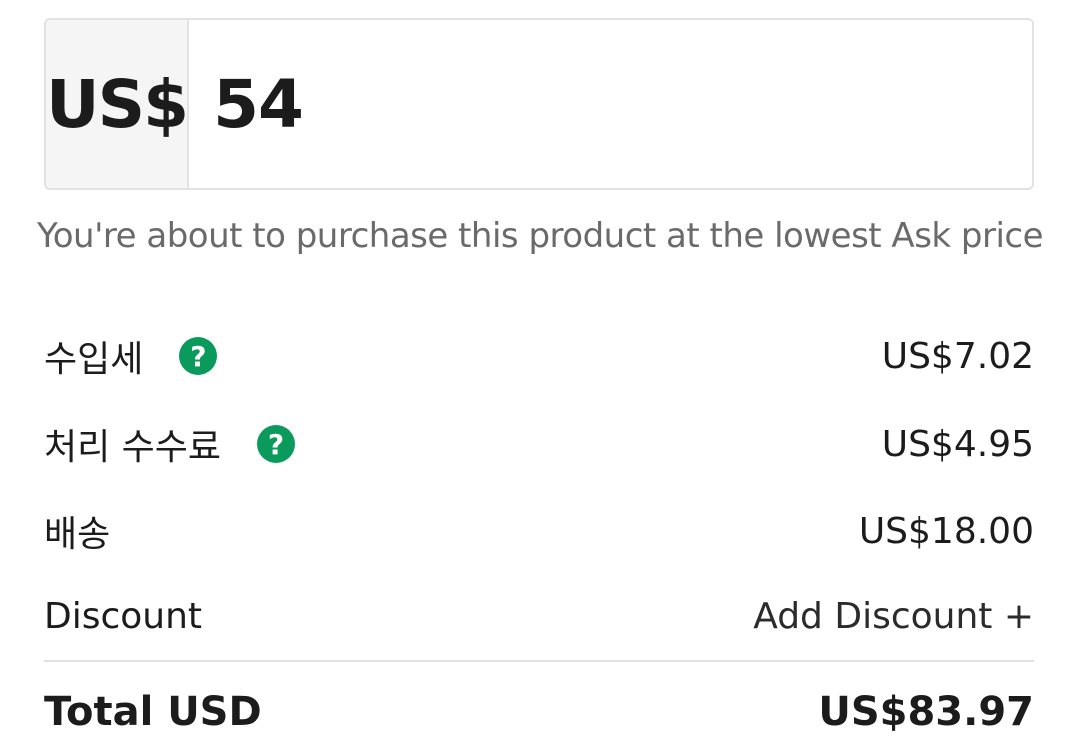 The image size is (1080, 755). What do you see at coordinates (539, 444) in the screenshot?
I see `processing-fee-row: 처리 수수료 ? US$4.95` at bounding box center [539, 444].